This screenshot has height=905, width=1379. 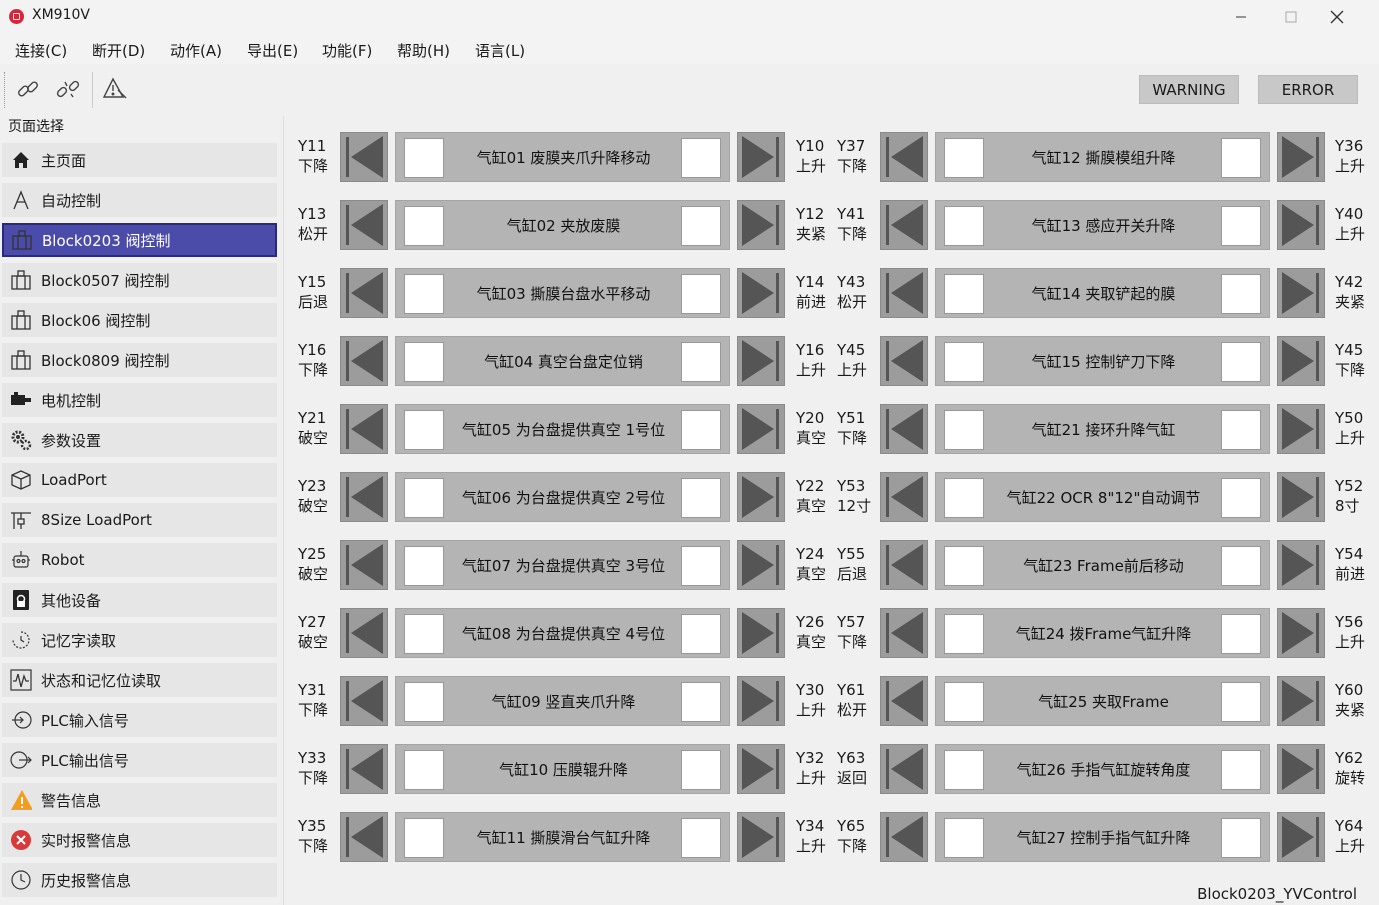 What do you see at coordinates (964, 226) in the screenshot?
I see `left-position-indicator` at bounding box center [964, 226].